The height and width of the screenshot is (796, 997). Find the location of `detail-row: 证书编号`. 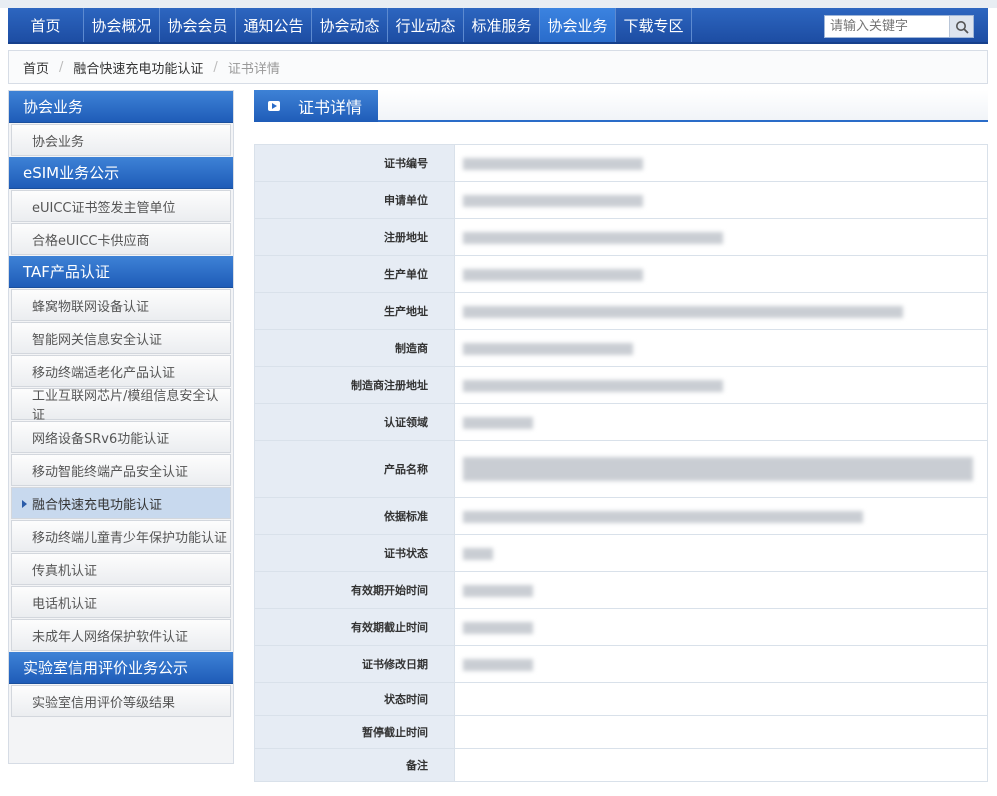

detail-row: 证书编号 is located at coordinates (621, 163).